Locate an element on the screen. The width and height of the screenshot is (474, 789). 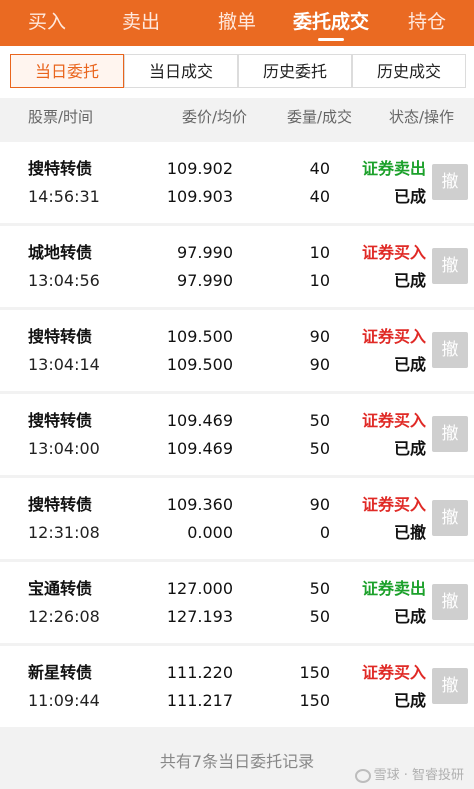
order-price: 109.500 is located at coordinates (199, 336).